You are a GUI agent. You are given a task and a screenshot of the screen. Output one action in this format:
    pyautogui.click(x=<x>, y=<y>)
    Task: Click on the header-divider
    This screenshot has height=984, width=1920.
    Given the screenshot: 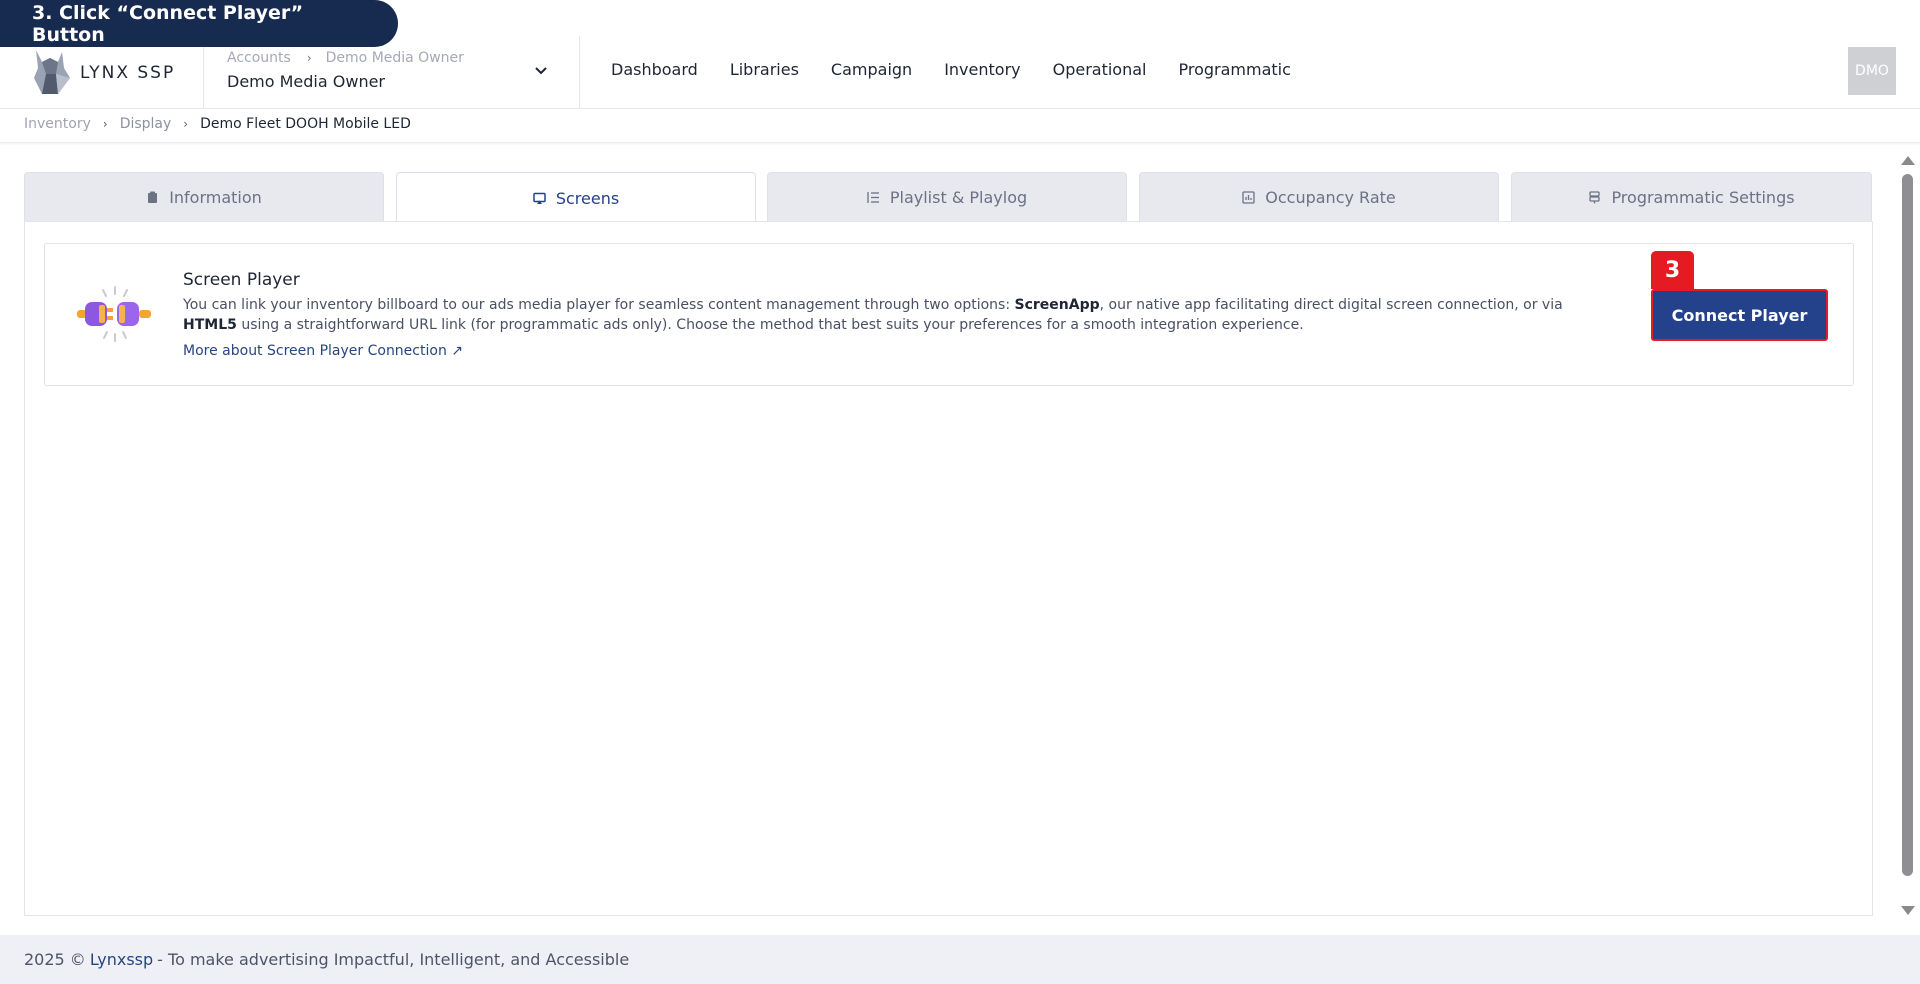 What is the action you would take?
    pyautogui.click(x=579, y=72)
    